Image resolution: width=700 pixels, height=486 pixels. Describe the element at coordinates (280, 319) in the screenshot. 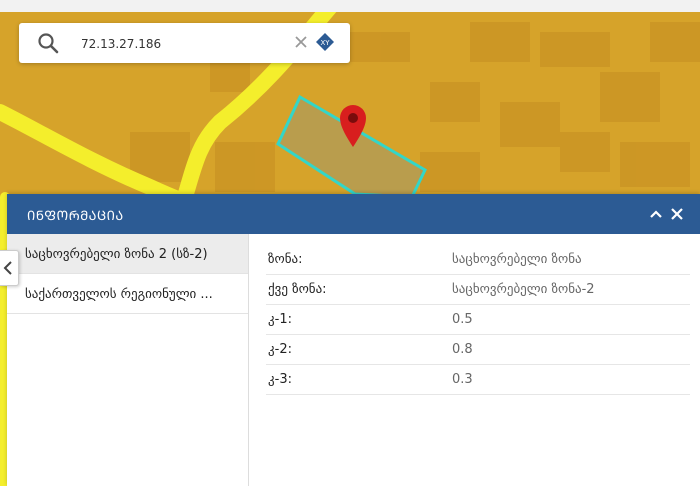

I see `attribute-key: კ-1:` at that location.